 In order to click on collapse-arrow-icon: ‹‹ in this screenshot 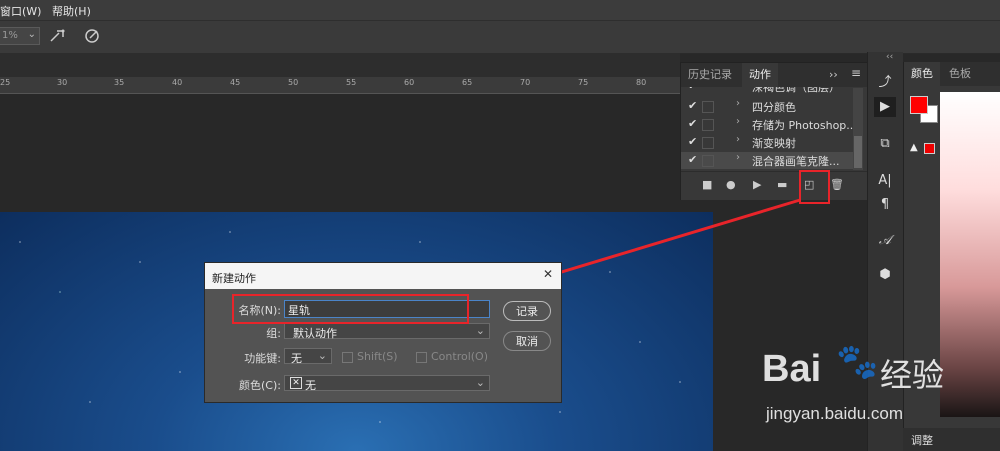, I will do `click(889, 57)`.